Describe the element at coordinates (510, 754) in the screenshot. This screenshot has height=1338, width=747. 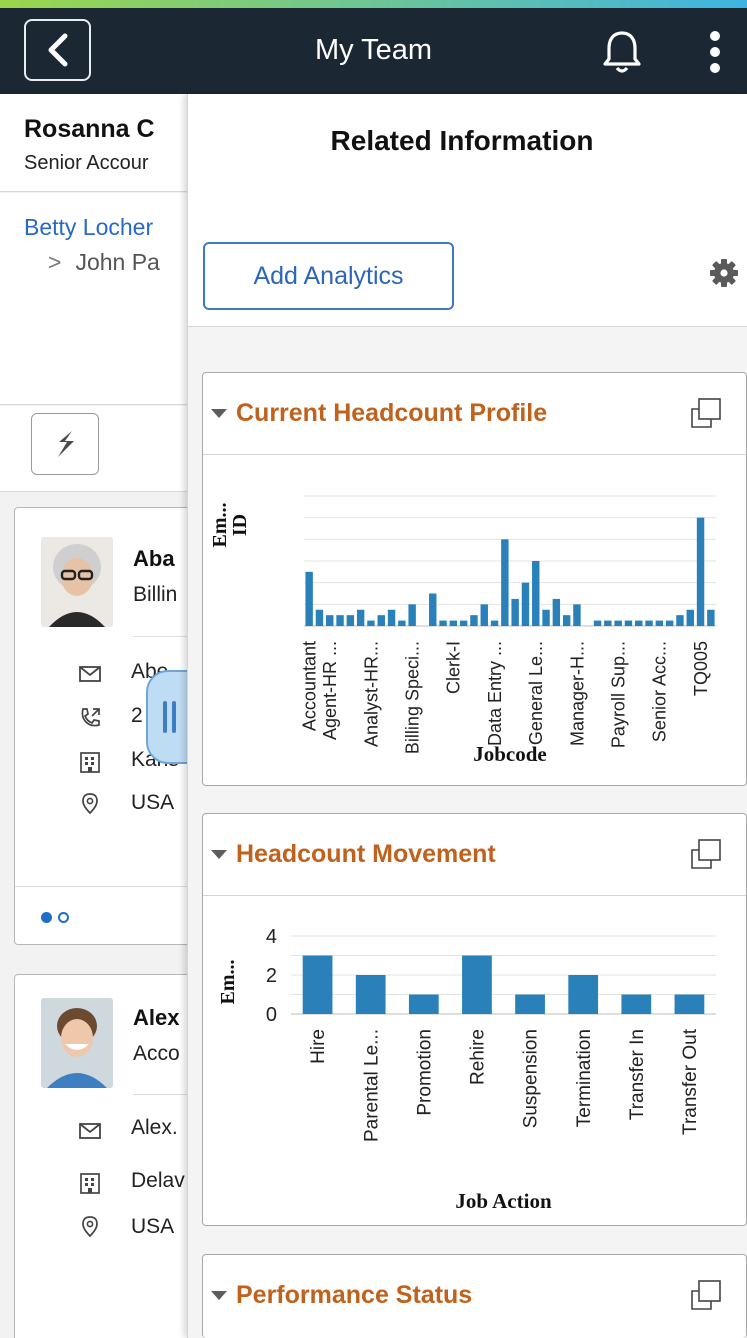
I see `x-axis-title: Jobcode` at that location.